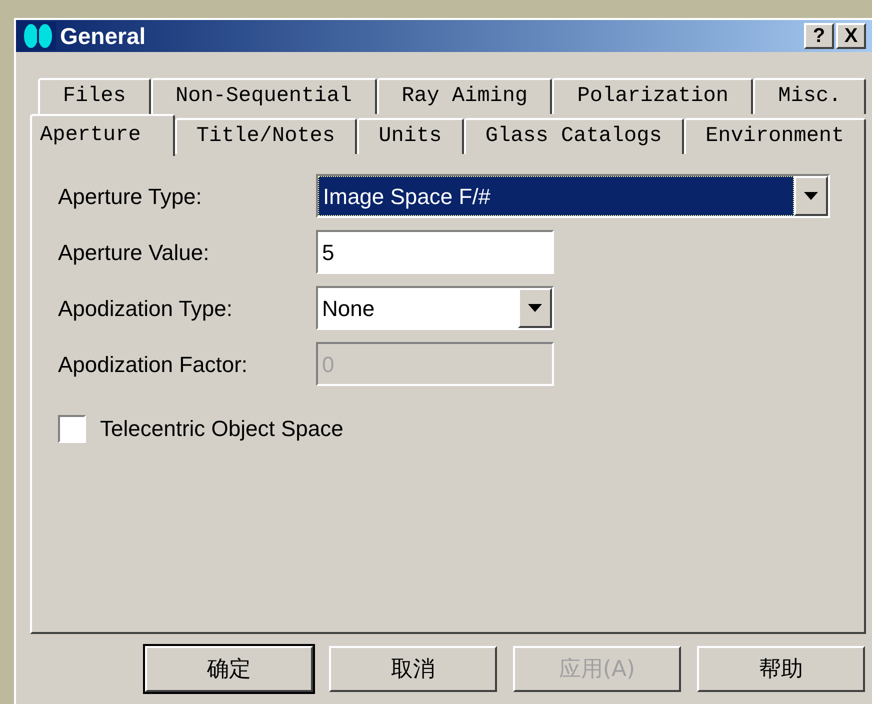  Describe the element at coordinates (265, 136) in the screenshot. I see `tab: Title/Notes` at that location.